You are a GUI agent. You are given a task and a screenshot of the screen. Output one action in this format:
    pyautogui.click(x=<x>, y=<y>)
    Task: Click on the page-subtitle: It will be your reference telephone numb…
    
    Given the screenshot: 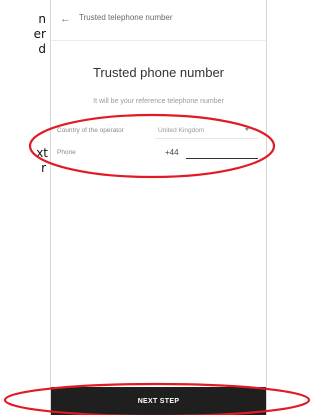 What is the action you would take?
    pyautogui.click(x=158, y=101)
    